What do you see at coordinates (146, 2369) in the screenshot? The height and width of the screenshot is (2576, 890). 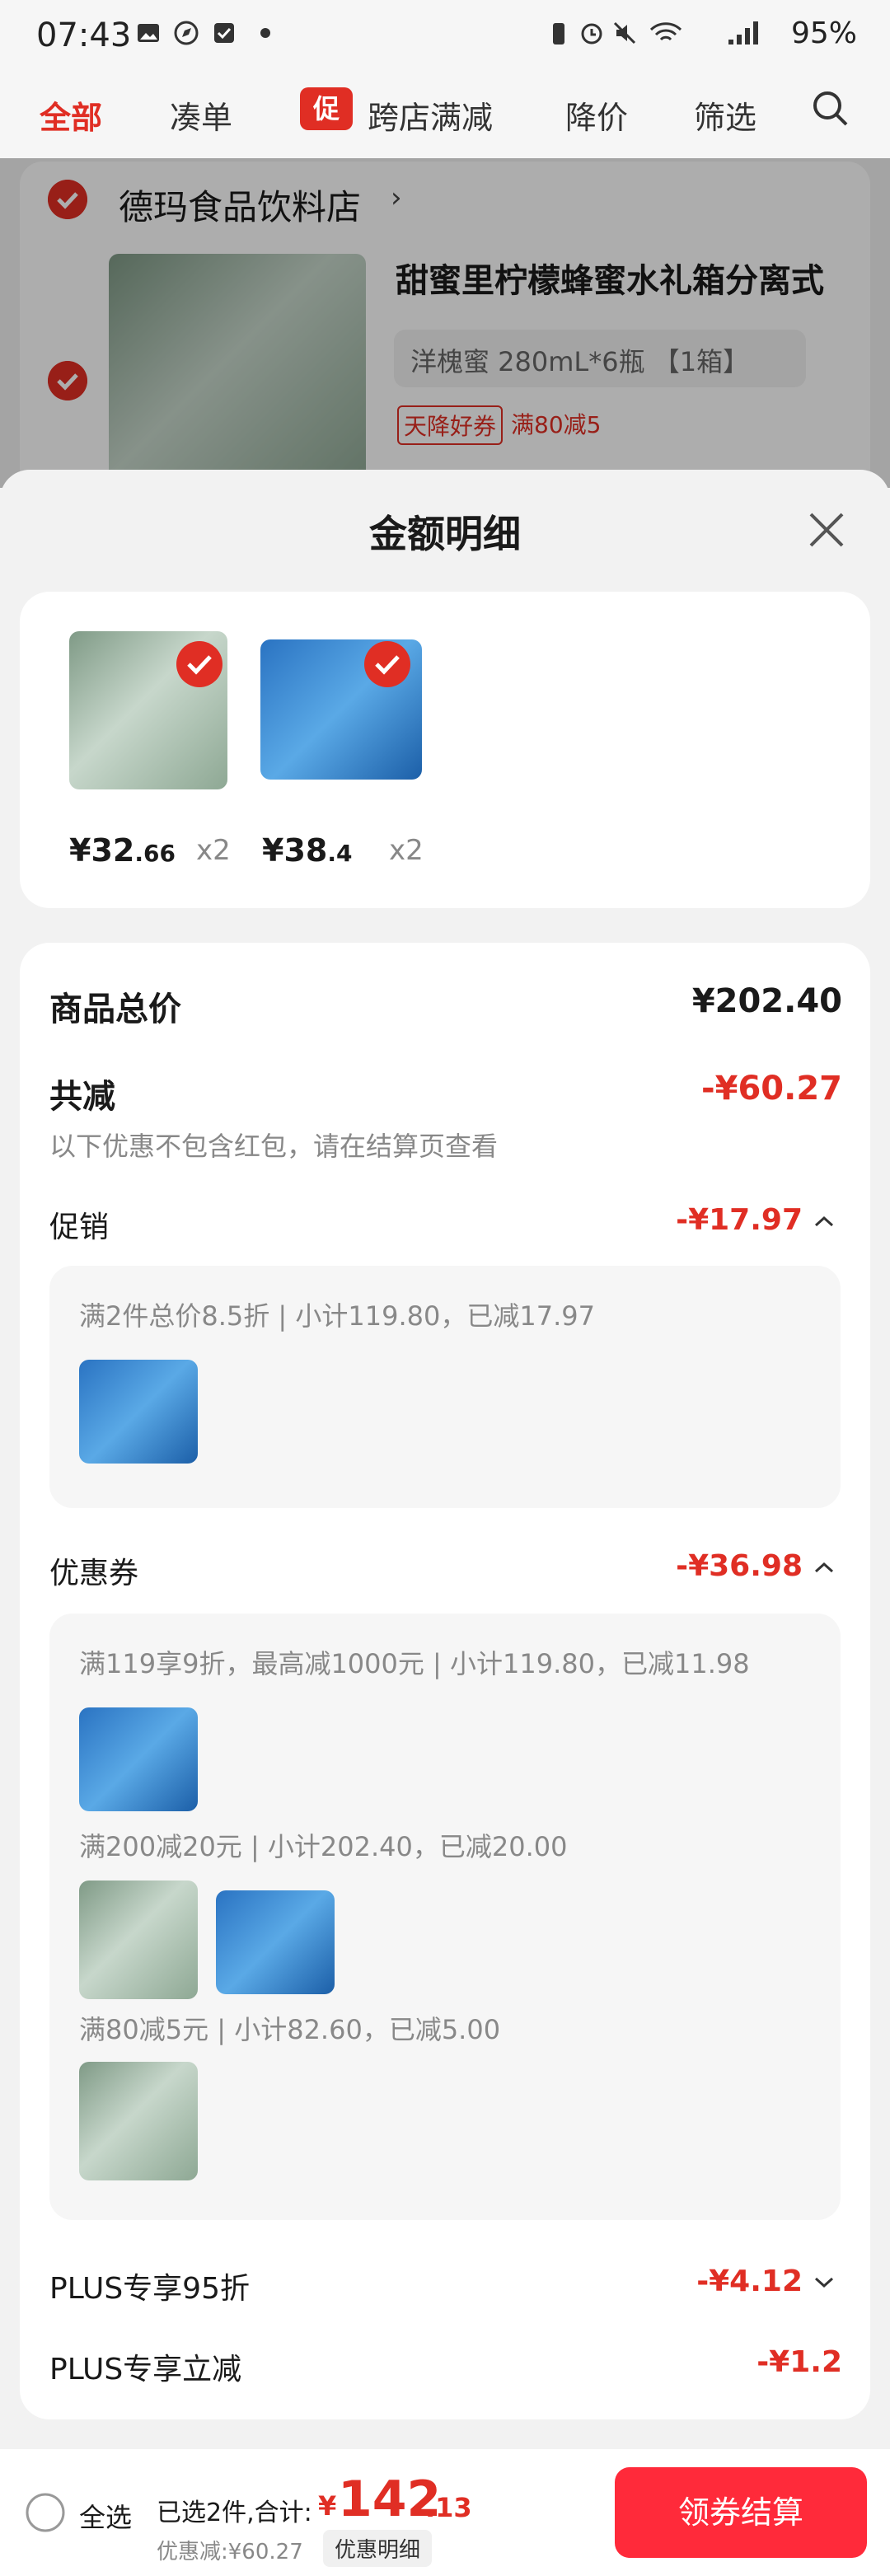 I see `plus-reduce-label: PLUS专享立减` at bounding box center [146, 2369].